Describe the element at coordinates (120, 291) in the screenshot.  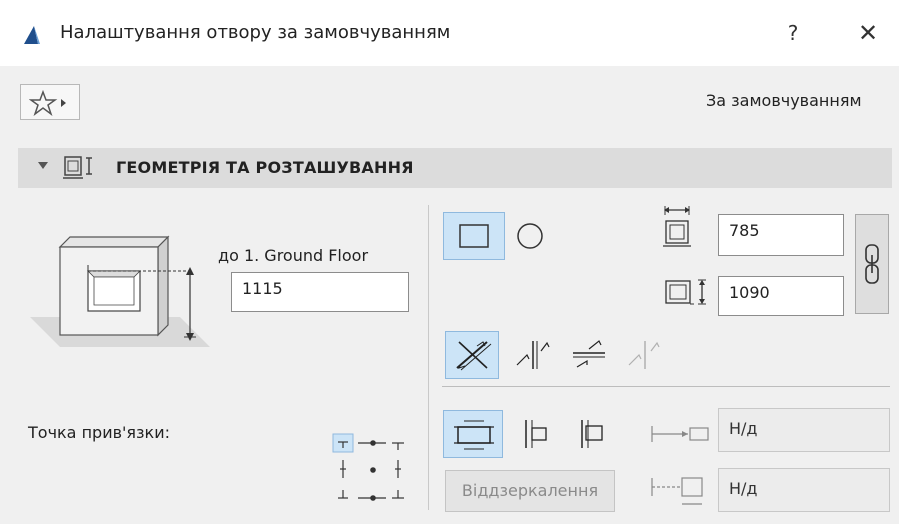
I see `opening-preview-icon` at that location.